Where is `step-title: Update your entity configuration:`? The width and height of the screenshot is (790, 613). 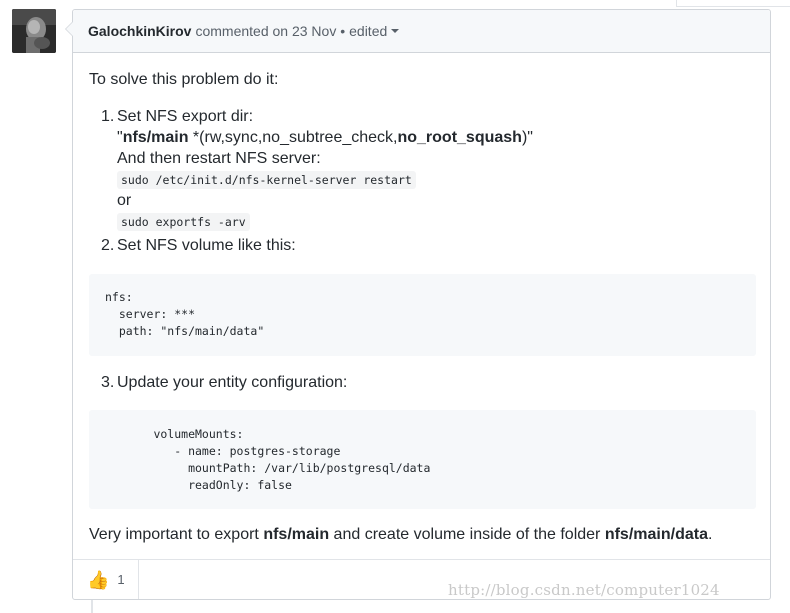 step-title: Update your entity configuration: is located at coordinates (232, 382).